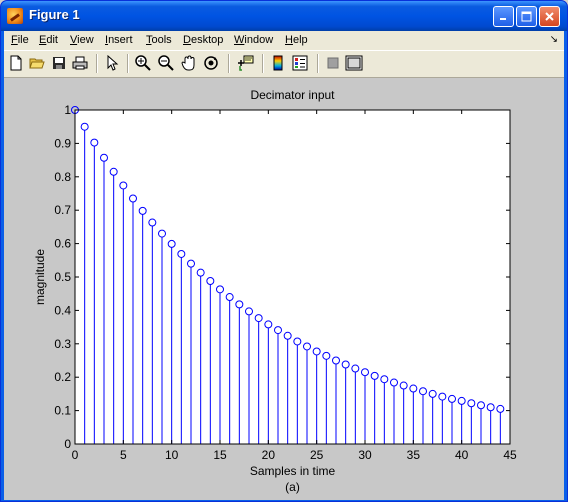  I want to click on figure-toolbar, so click(284, 64).